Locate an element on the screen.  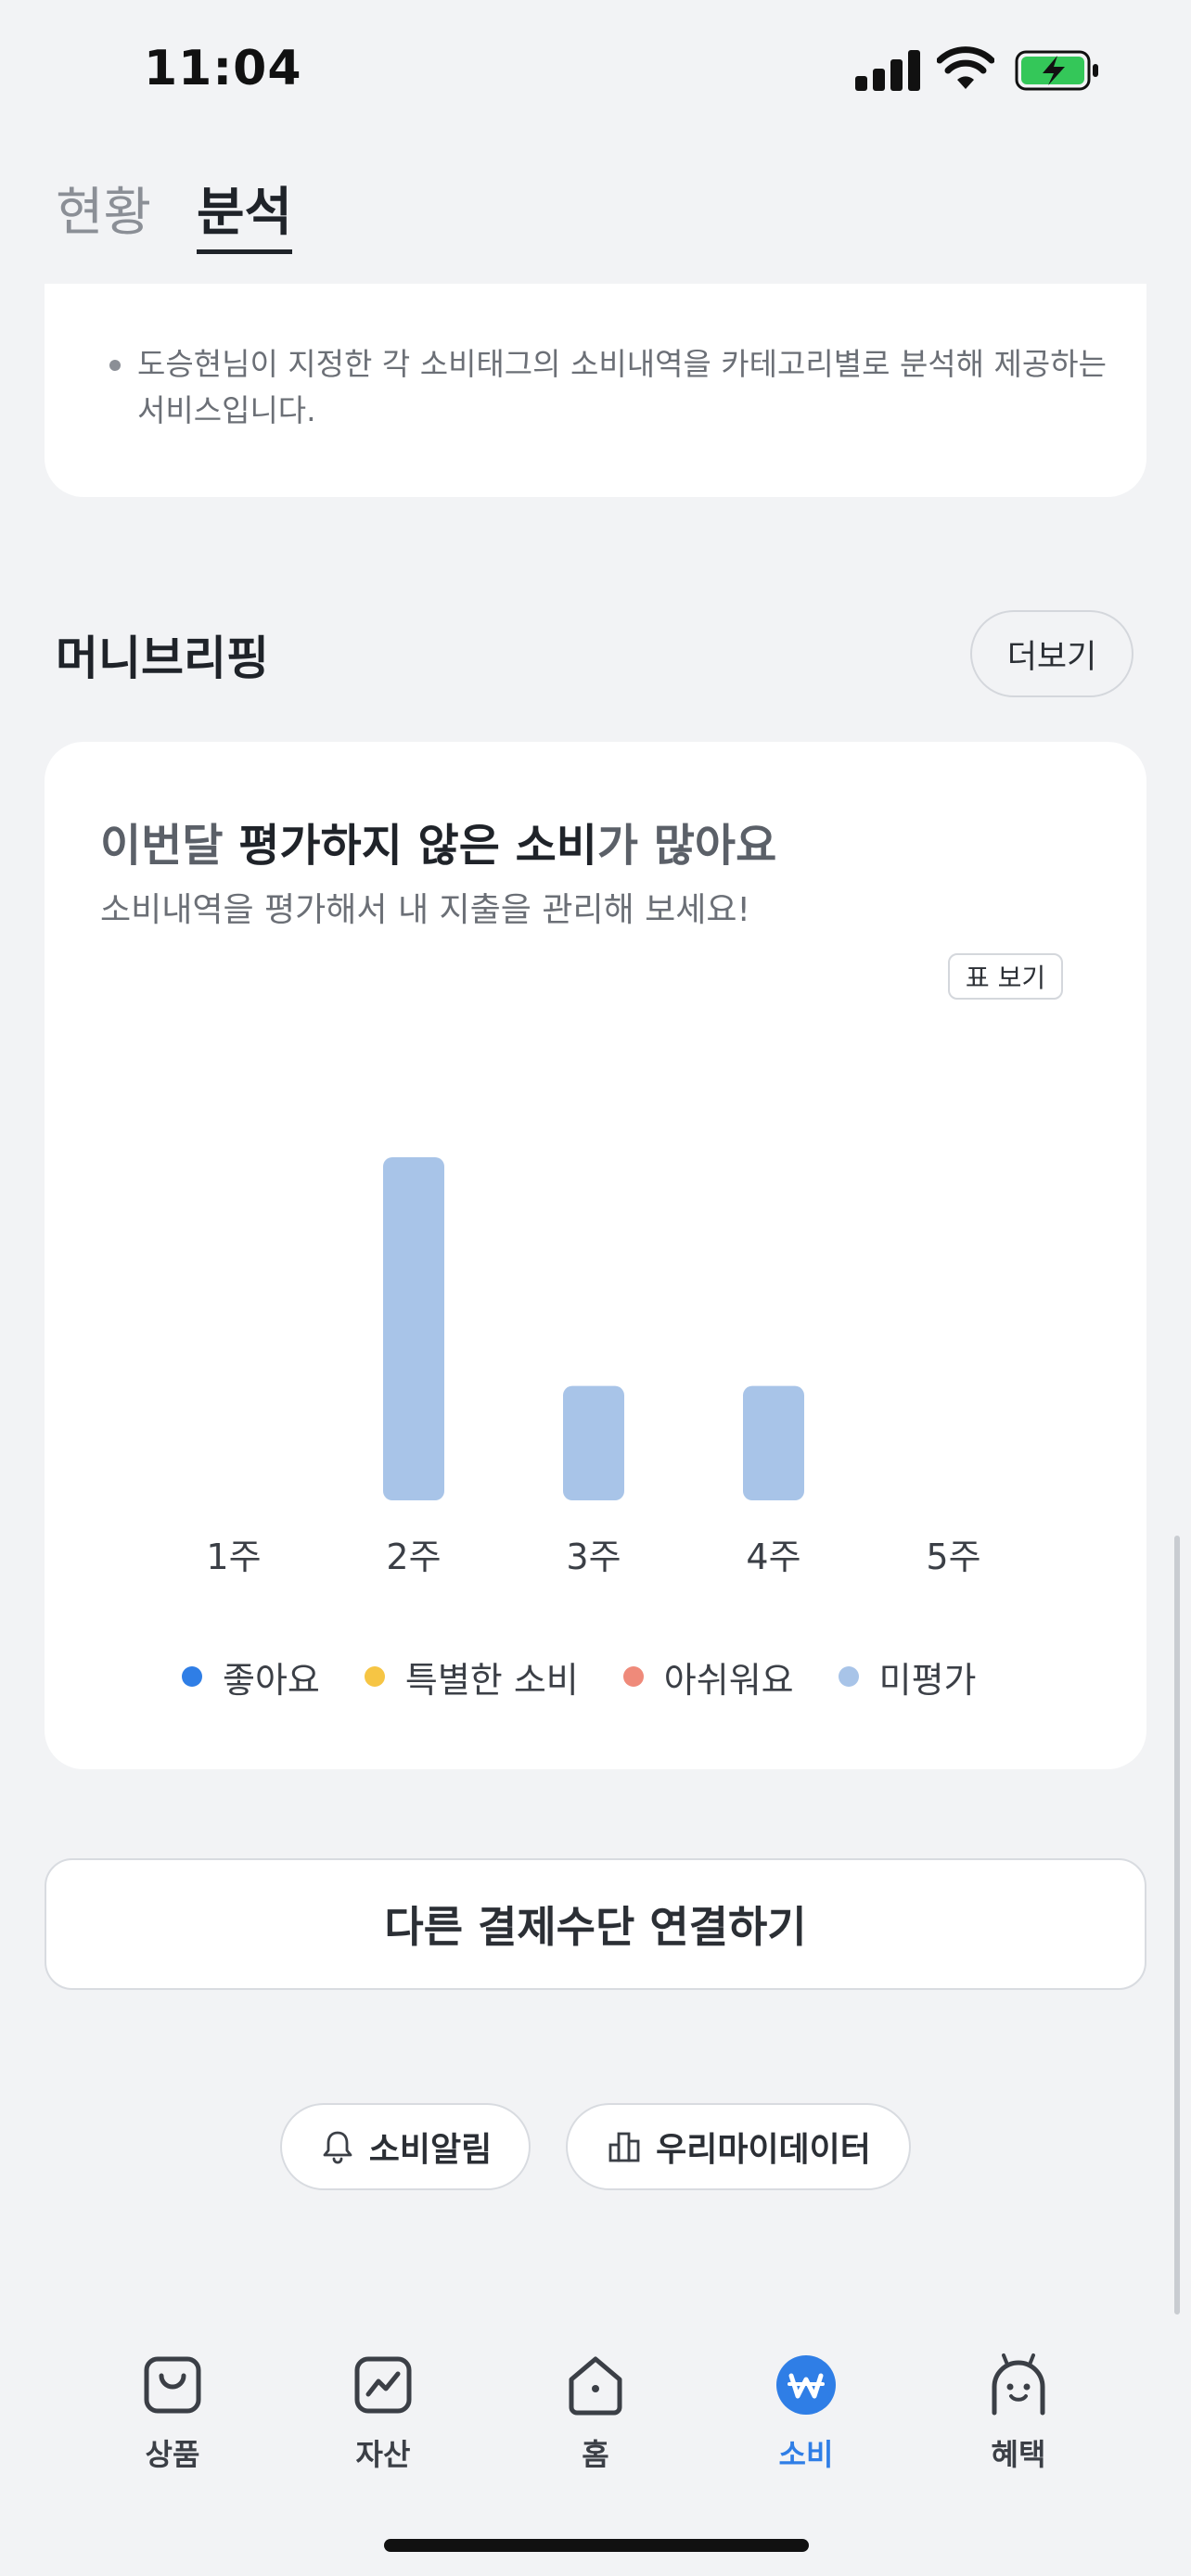
building-chart-icon is located at coordinates (624, 2147).